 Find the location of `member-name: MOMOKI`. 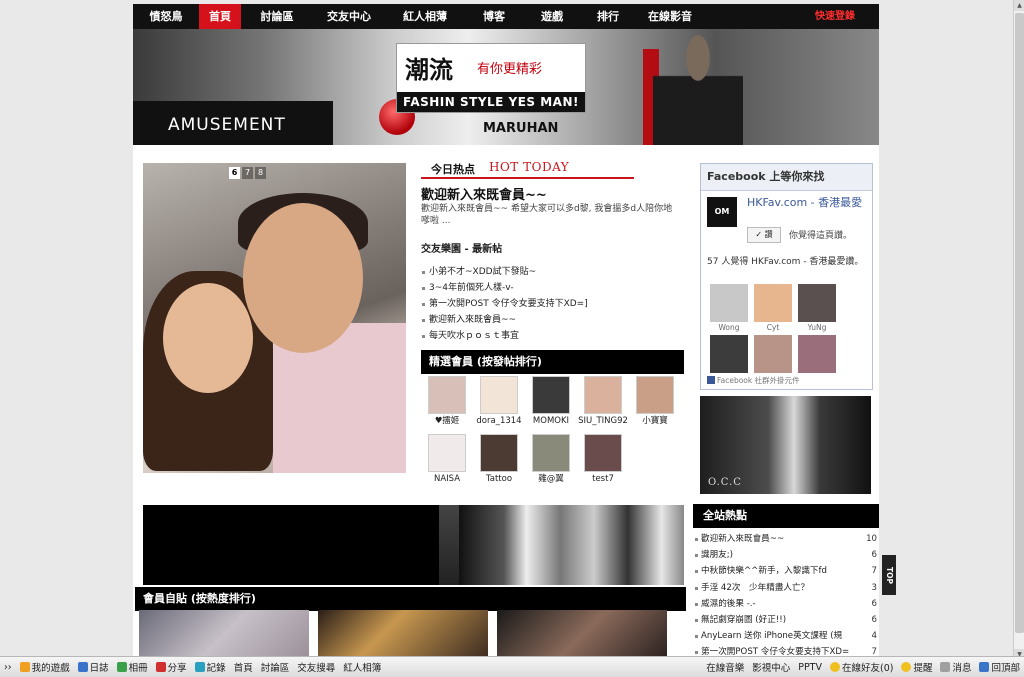

member-name: MOMOKI is located at coordinates (551, 421).